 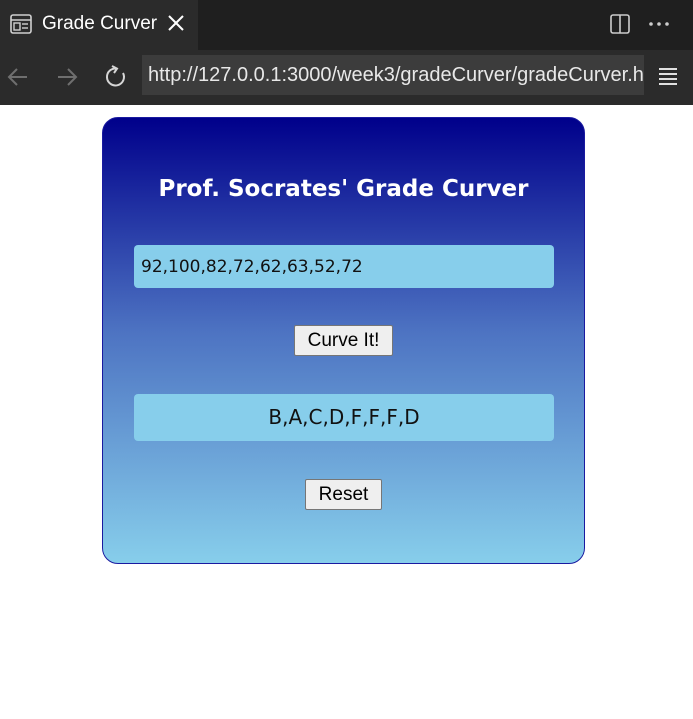 What do you see at coordinates (620, 24) in the screenshot?
I see `split-screen-icon` at bounding box center [620, 24].